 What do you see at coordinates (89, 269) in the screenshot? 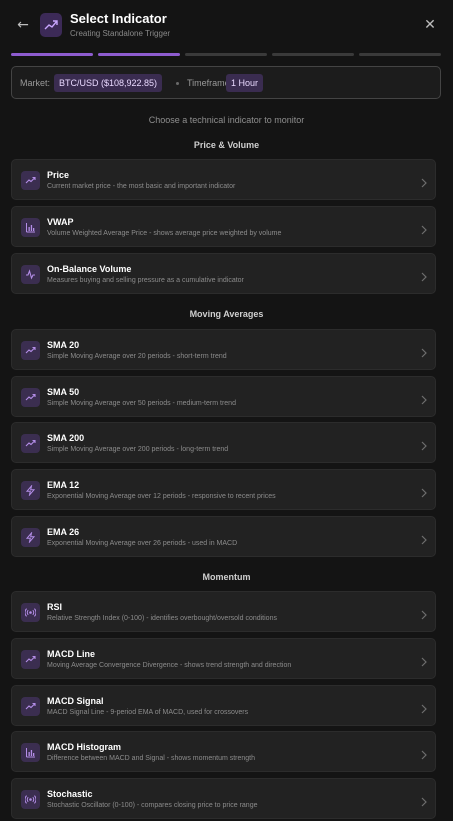
I see `indicator-name: On-Balance Volume` at bounding box center [89, 269].